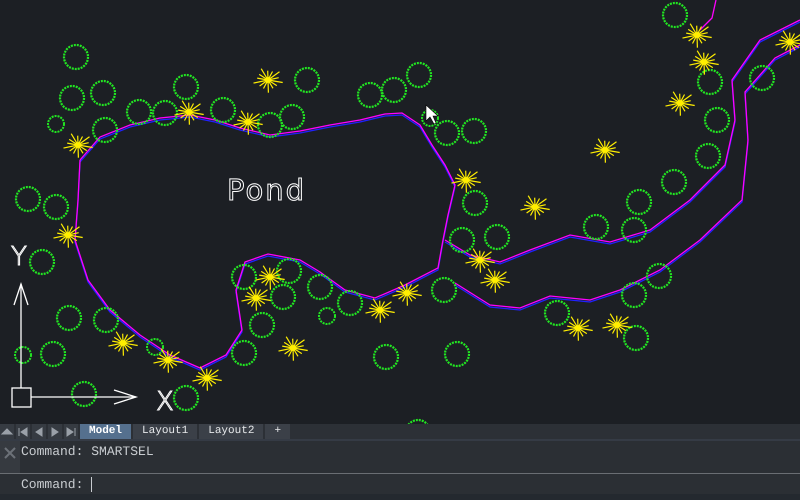  What do you see at coordinates (231, 431) in the screenshot?
I see `layout-tab: Layout2` at bounding box center [231, 431].